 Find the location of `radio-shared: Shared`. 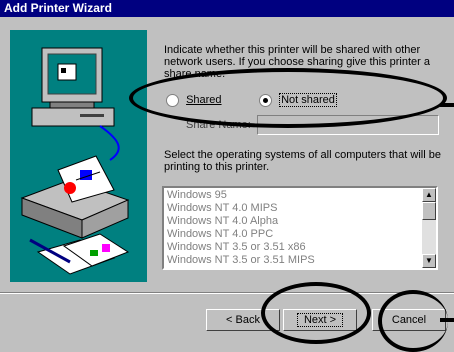

radio-shared: Shared is located at coordinates (194, 100).